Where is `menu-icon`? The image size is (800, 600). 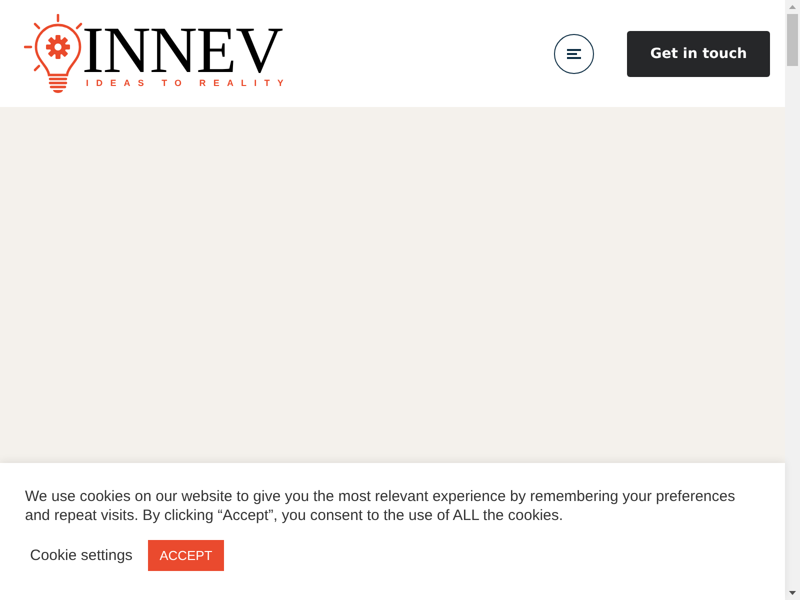
menu-icon is located at coordinates (574, 53).